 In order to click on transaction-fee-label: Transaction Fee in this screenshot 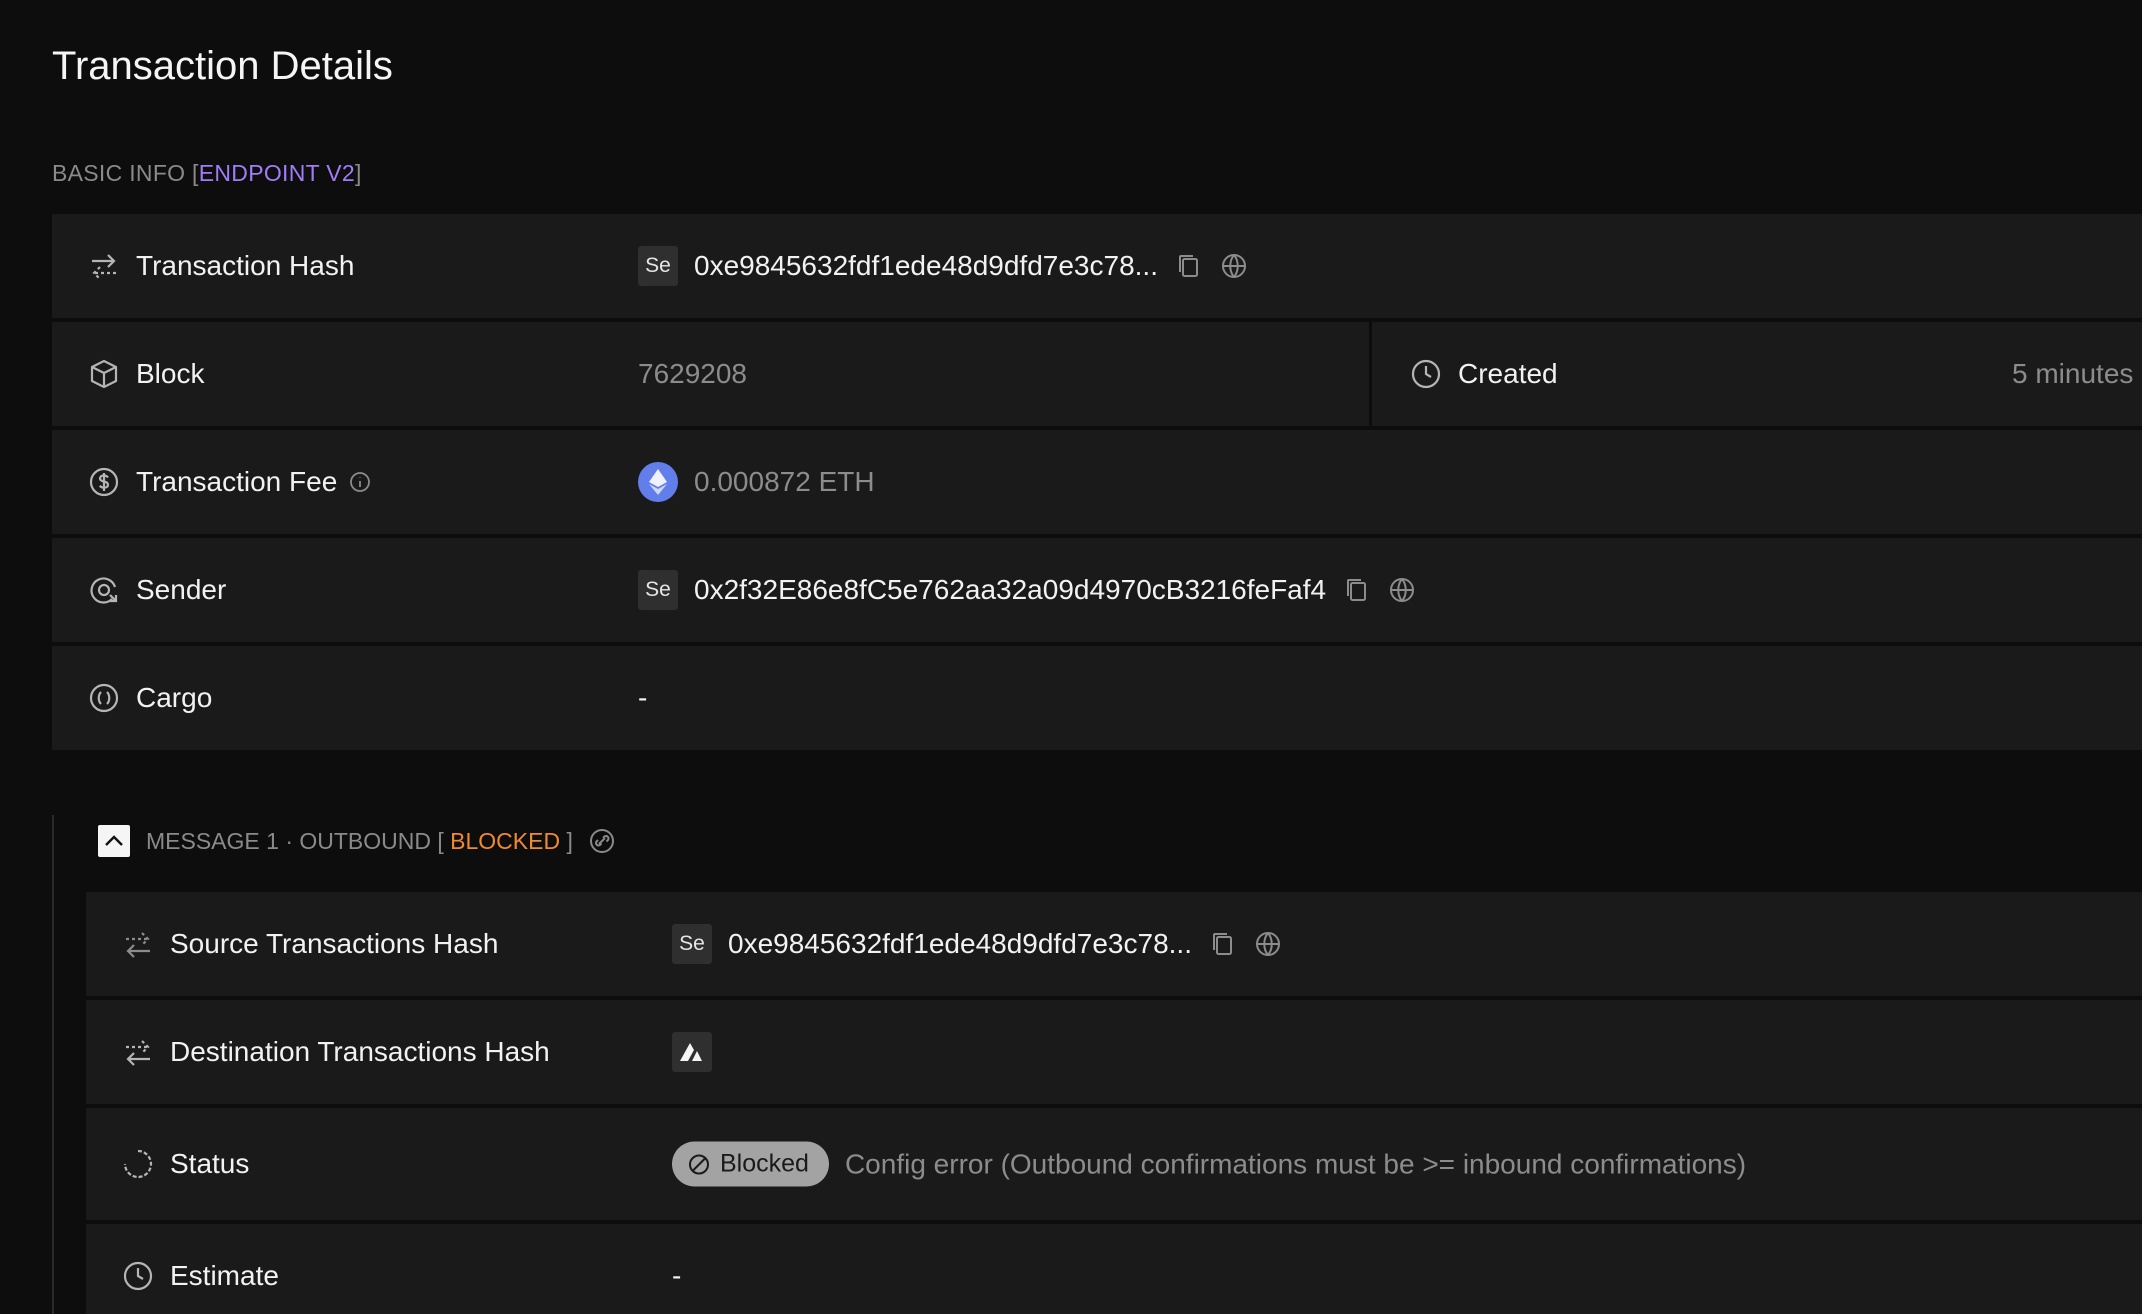, I will do `click(253, 482)`.